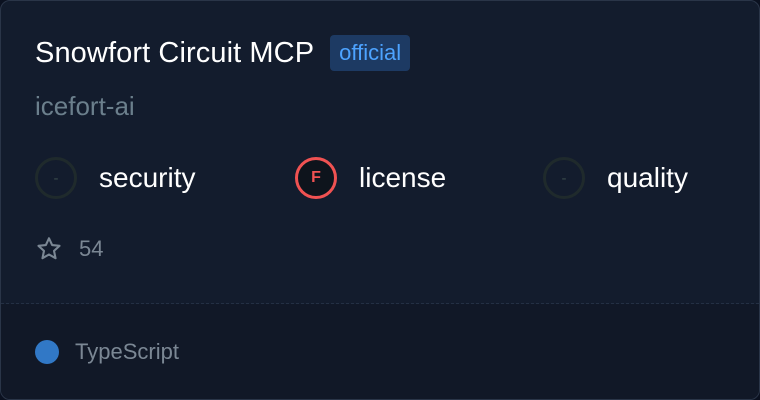 This screenshot has width=760, height=400. Describe the element at coordinates (47, 352) in the screenshot. I see `language-color-dot` at that location.